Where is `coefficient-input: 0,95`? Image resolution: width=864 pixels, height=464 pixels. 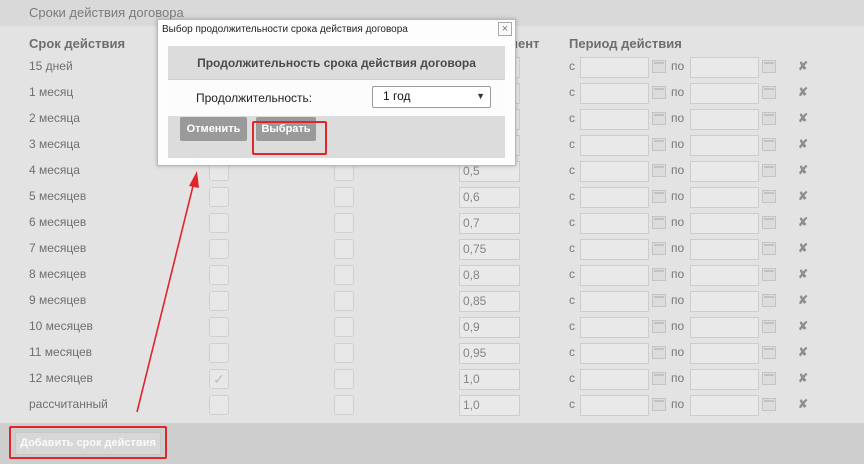
coefficient-input: 0,95 is located at coordinates (489, 353).